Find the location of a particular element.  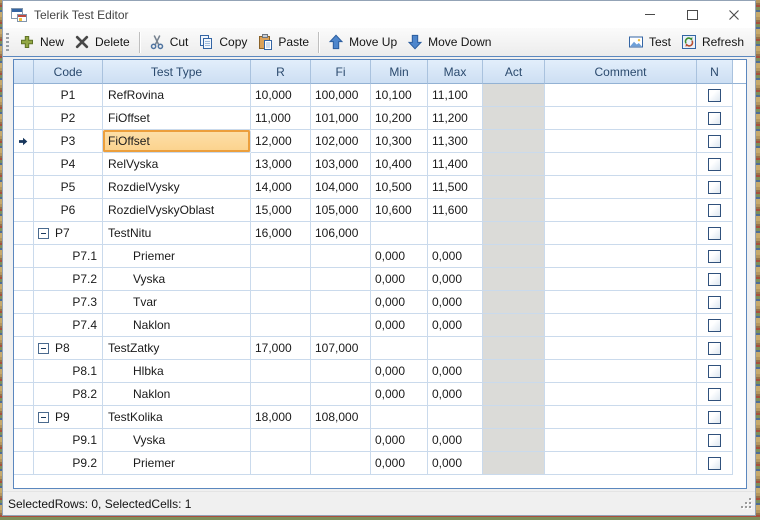

new-button: New is located at coordinates (41, 42).